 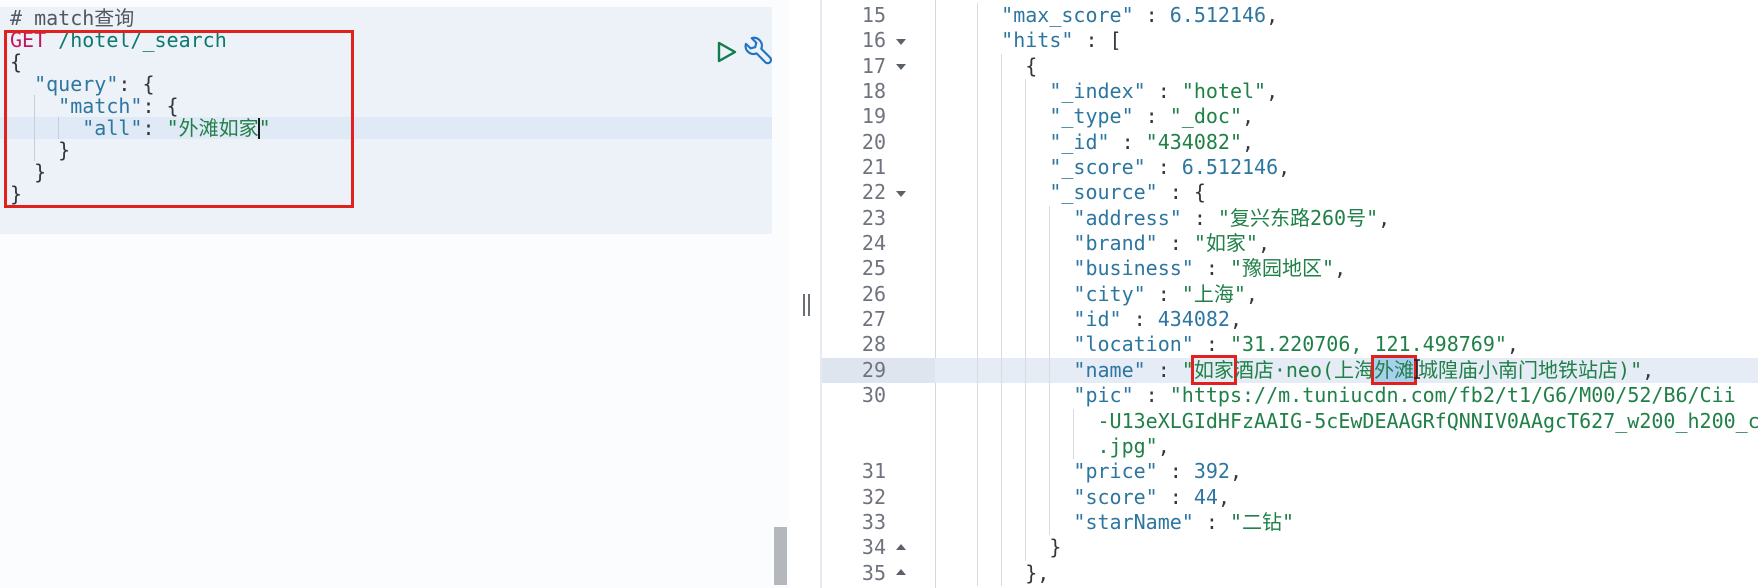 What do you see at coordinates (386, 106) in the screenshot?
I see `request-line: "match": {` at bounding box center [386, 106].